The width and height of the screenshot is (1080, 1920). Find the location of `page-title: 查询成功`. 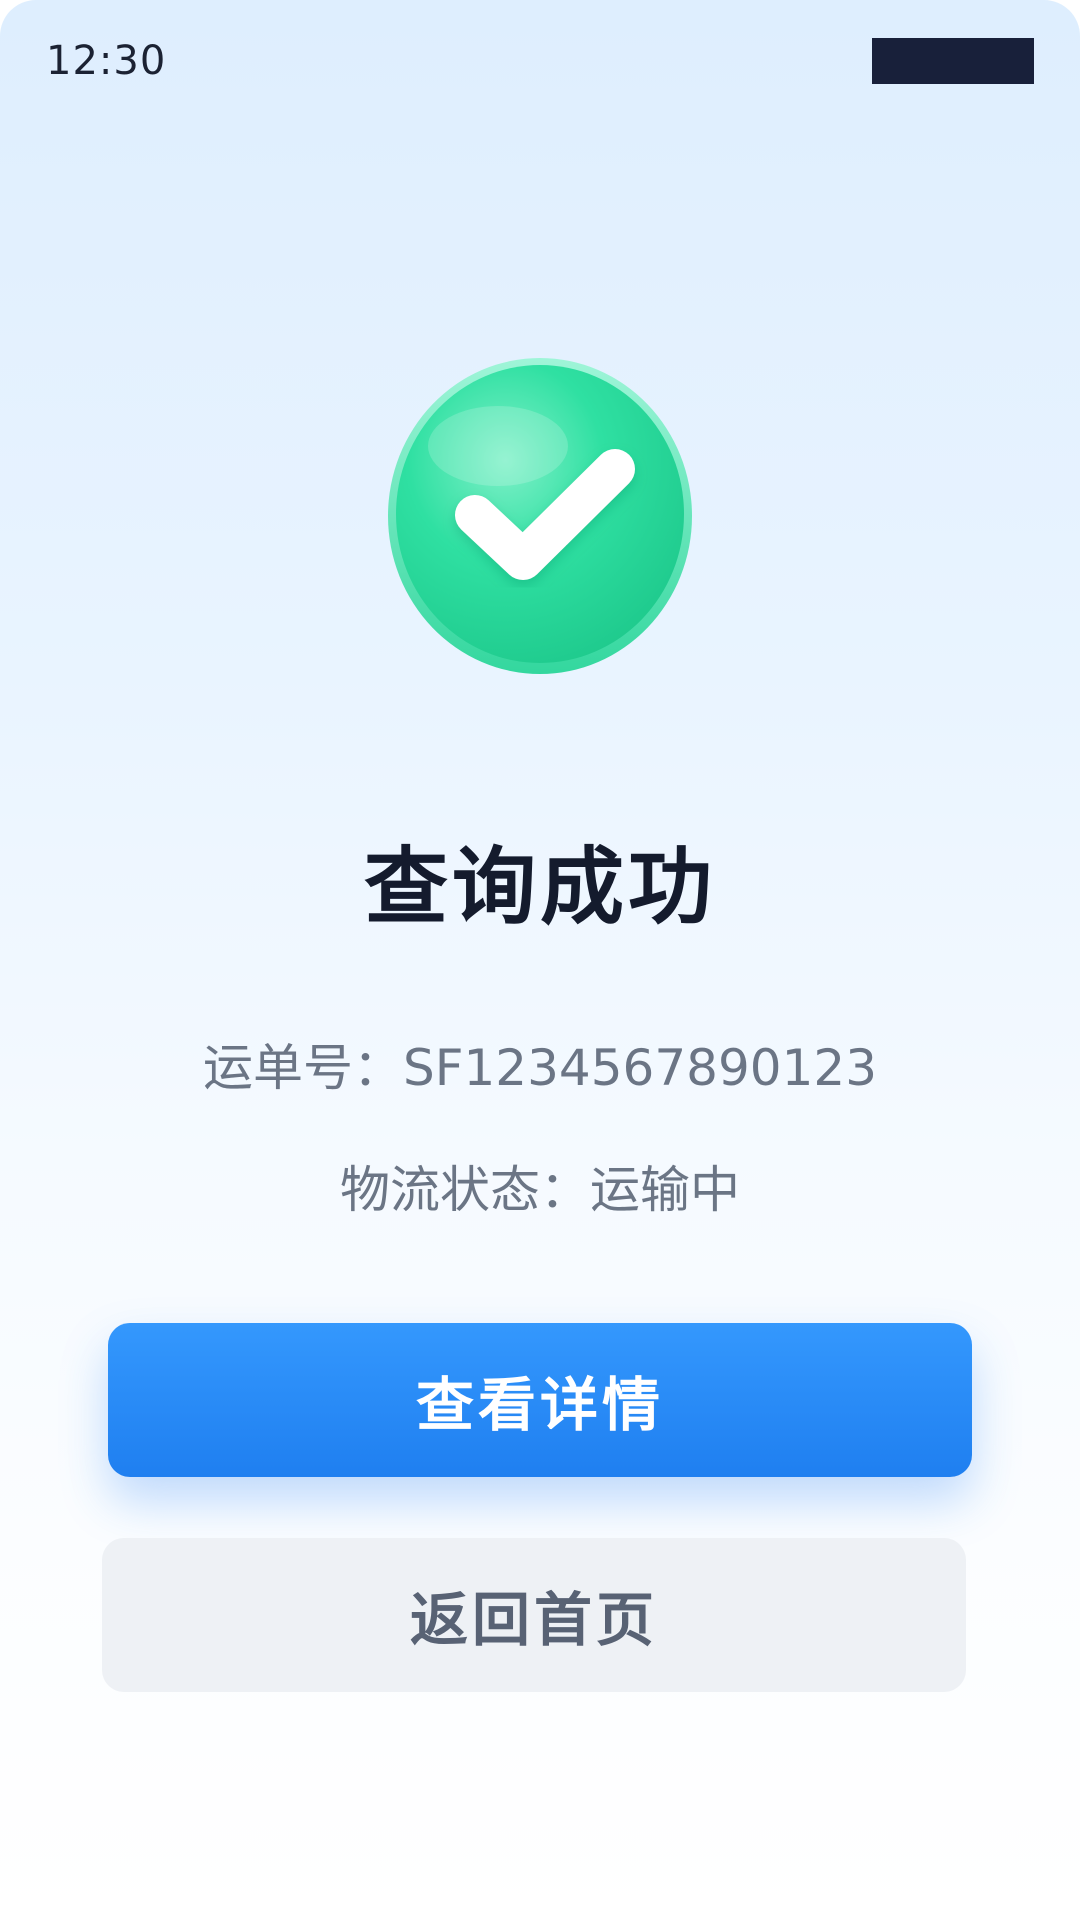

page-title: 查询成功 is located at coordinates (539, 887).